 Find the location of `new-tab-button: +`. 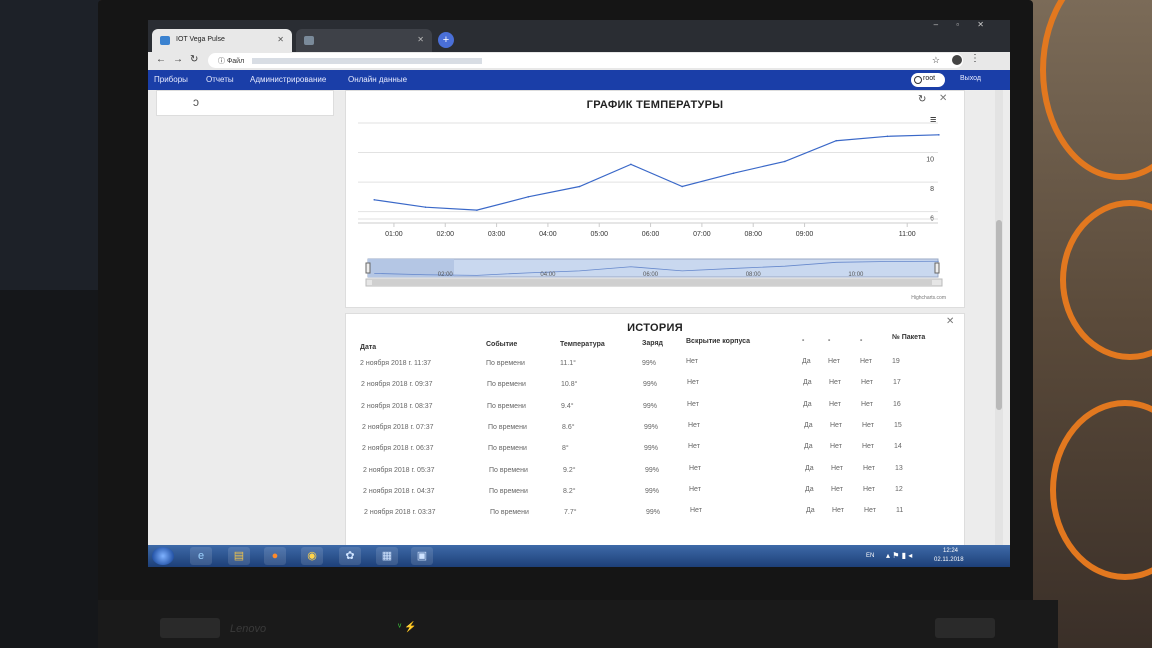

new-tab-button: + is located at coordinates (446, 40).